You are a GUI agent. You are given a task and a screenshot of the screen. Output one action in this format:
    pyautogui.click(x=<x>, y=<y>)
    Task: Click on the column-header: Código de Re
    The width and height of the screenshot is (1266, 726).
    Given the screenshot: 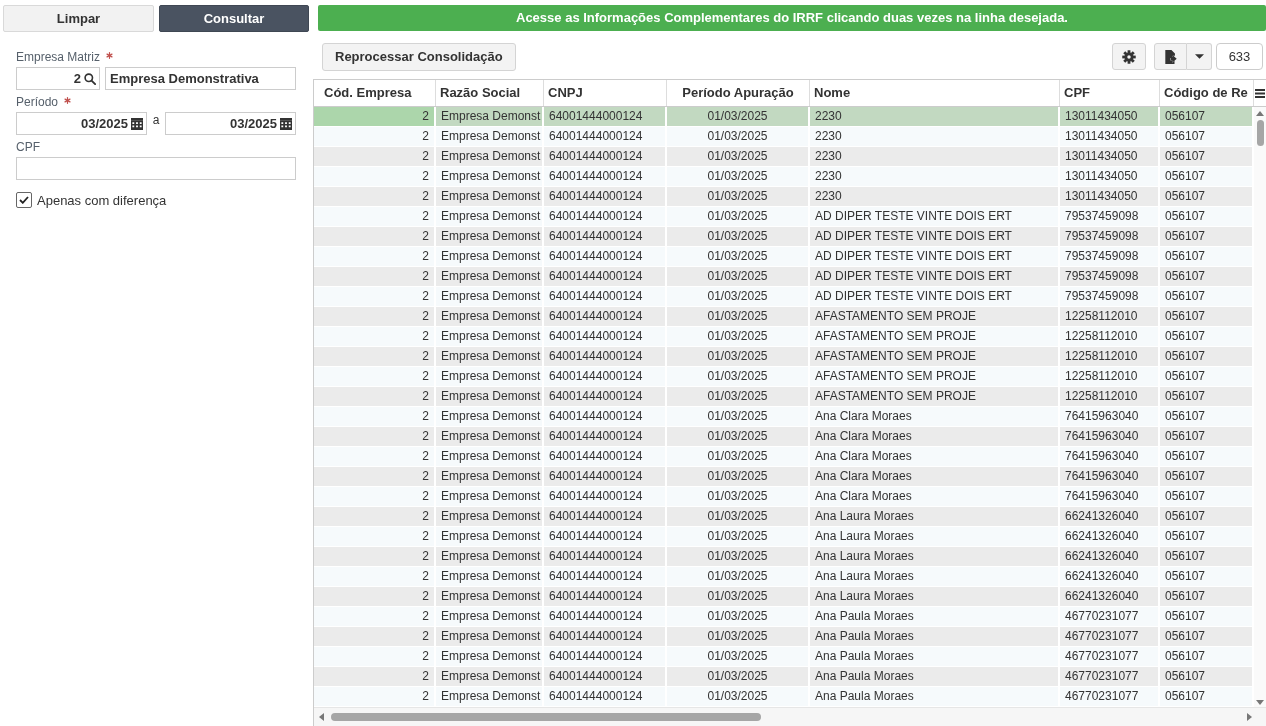 What is the action you would take?
    pyautogui.click(x=1207, y=93)
    